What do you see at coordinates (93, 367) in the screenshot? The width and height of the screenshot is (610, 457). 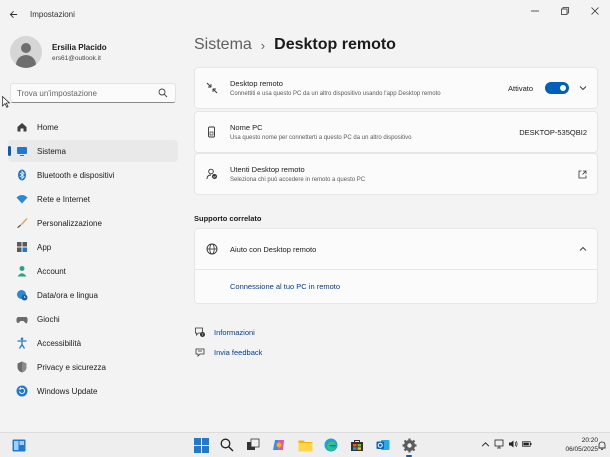 I see `sidebar-item-privacy: Privacy e sicurezza` at bounding box center [93, 367].